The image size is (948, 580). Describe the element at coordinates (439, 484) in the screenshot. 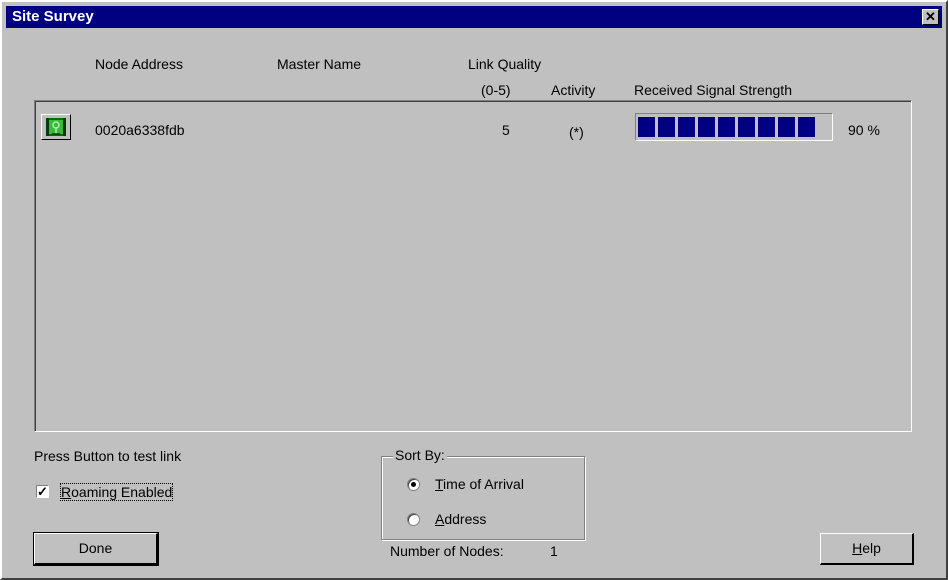

I see `sort-time-mnemonic: T` at that location.